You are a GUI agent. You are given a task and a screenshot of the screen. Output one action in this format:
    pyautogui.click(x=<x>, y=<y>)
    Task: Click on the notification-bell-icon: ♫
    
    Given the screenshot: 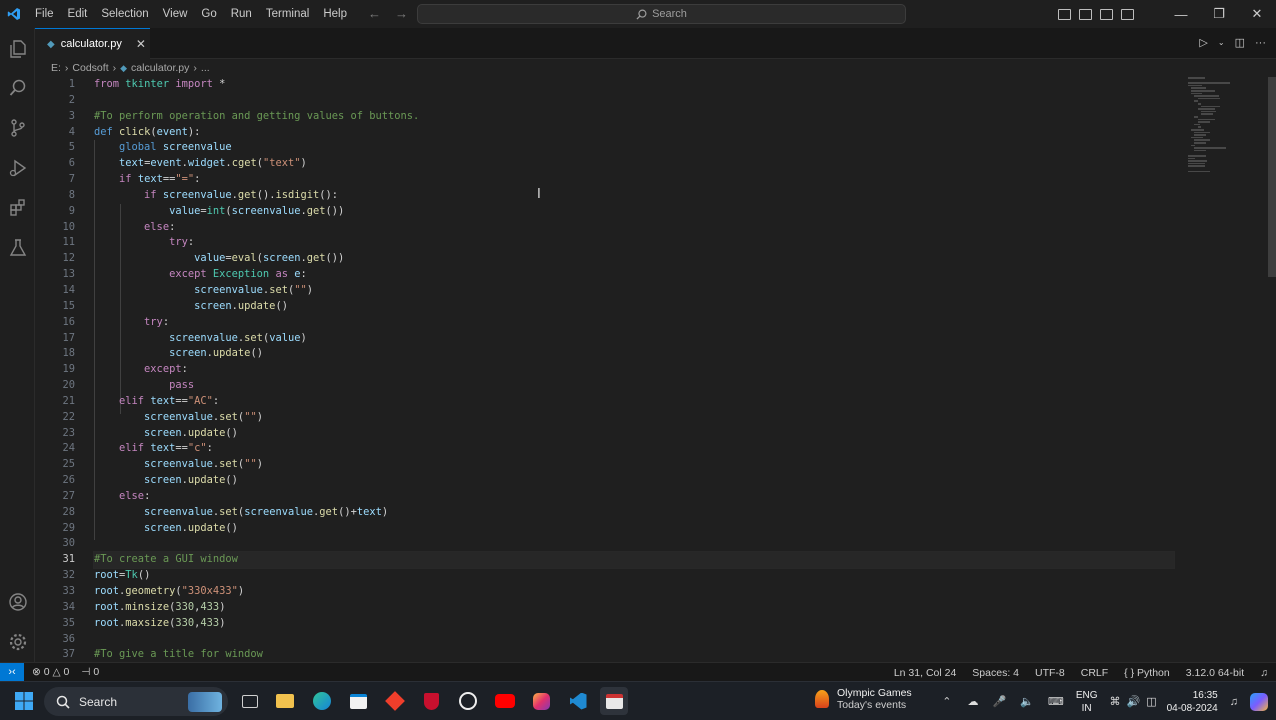 What is the action you would take?
    pyautogui.click(x=1234, y=702)
    